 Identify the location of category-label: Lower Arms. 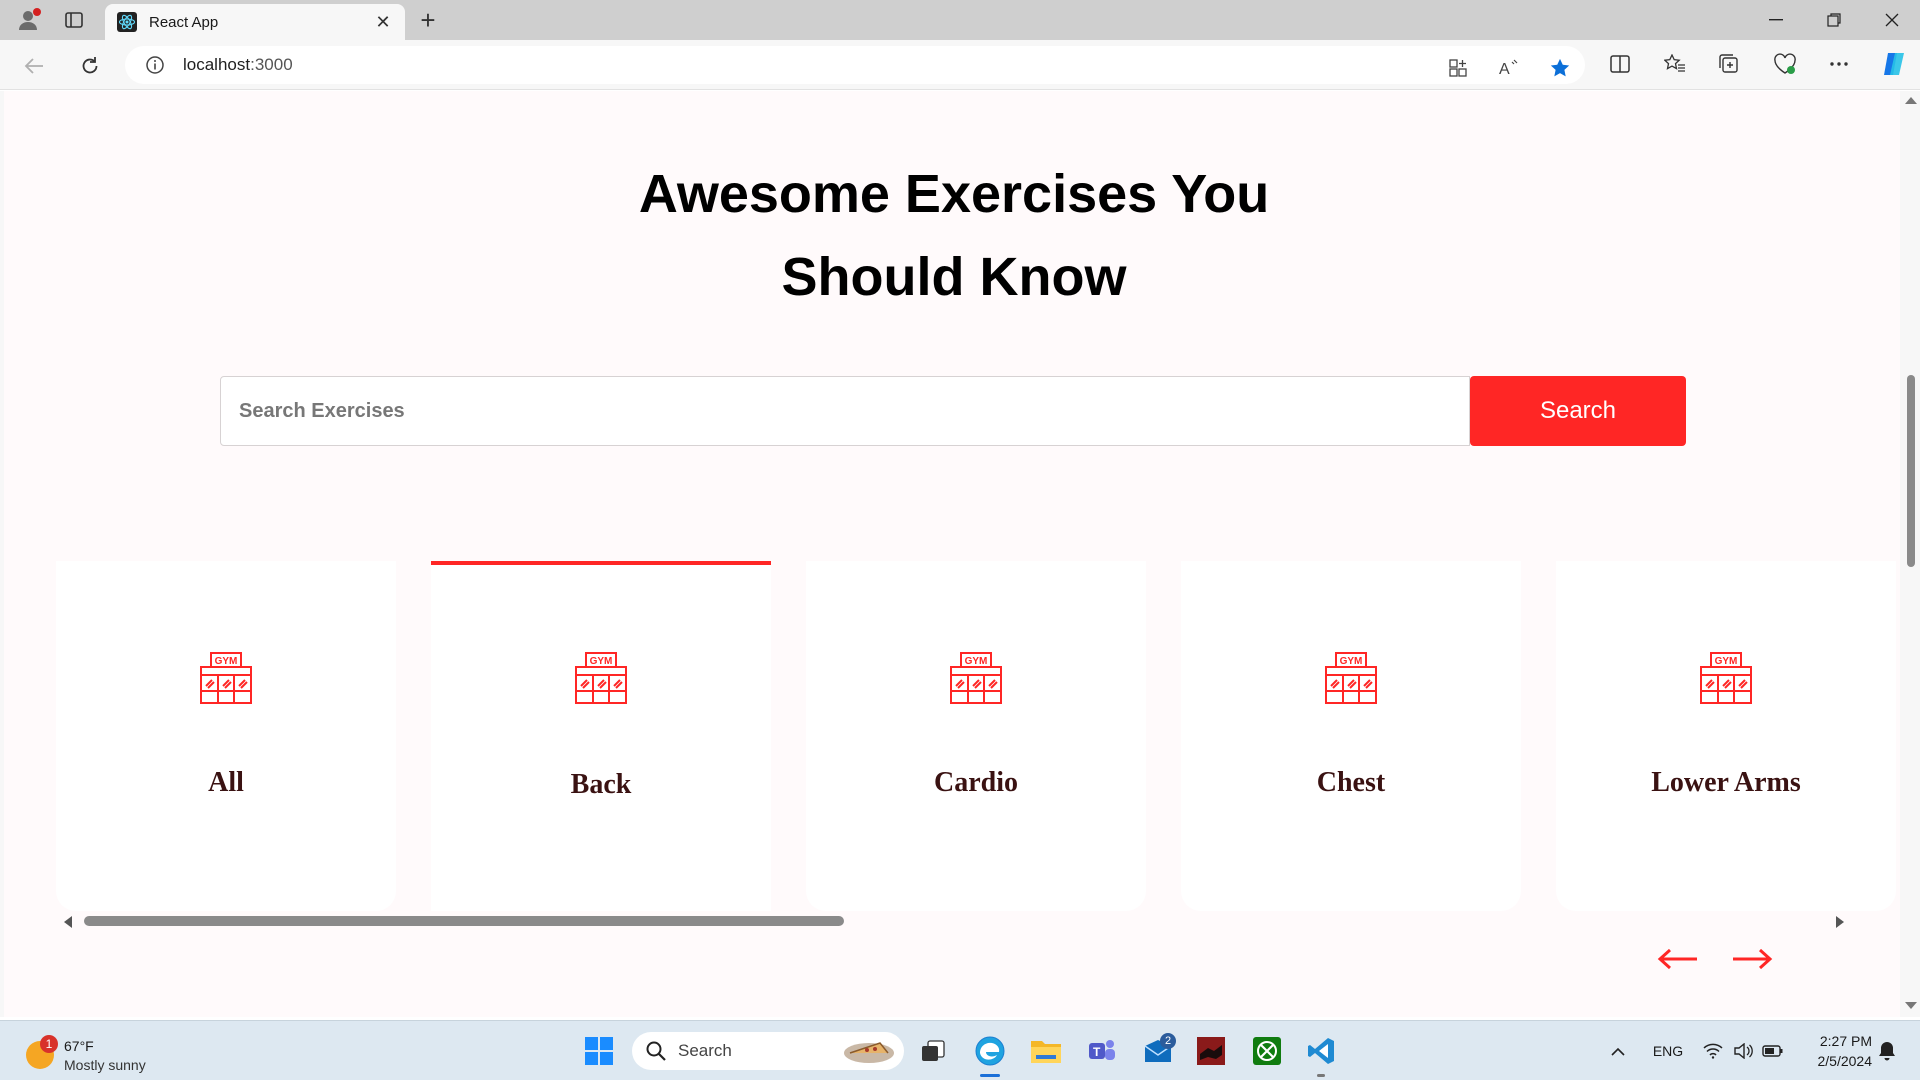
(1726, 782).